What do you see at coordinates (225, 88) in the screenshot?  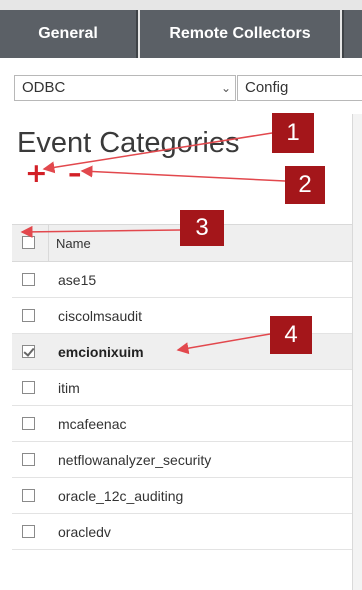 I see `chevron-down-icon: ⌄` at bounding box center [225, 88].